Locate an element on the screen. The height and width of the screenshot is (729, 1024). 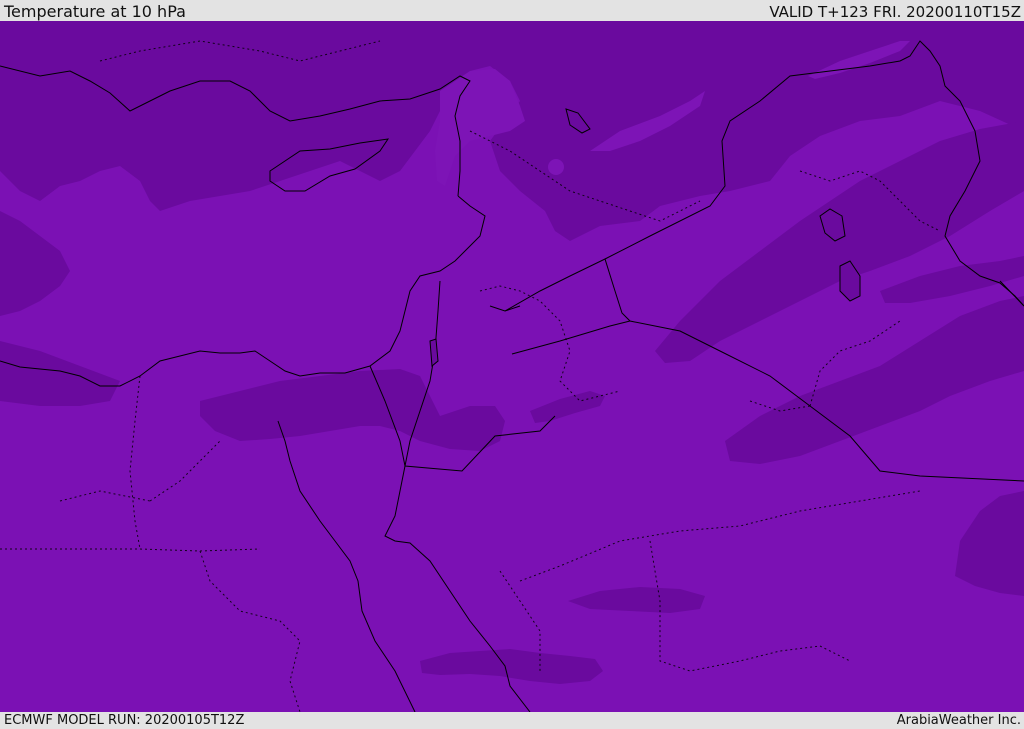
map-title: Temperature at 10 hPa is located at coordinates (95, 11).